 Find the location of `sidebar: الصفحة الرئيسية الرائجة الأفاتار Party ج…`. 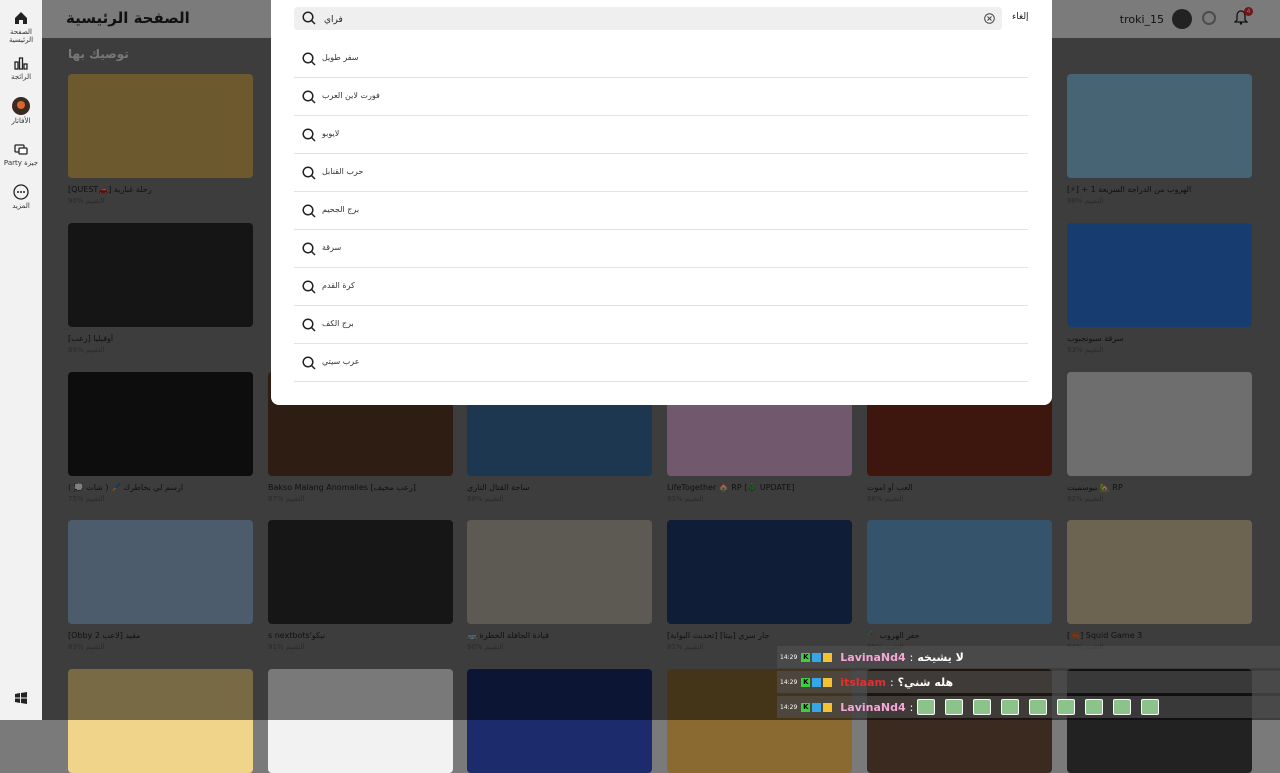

sidebar: الصفحة الرئيسية الرائجة الأفاتار Party ج… is located at coordinates (21, 360).